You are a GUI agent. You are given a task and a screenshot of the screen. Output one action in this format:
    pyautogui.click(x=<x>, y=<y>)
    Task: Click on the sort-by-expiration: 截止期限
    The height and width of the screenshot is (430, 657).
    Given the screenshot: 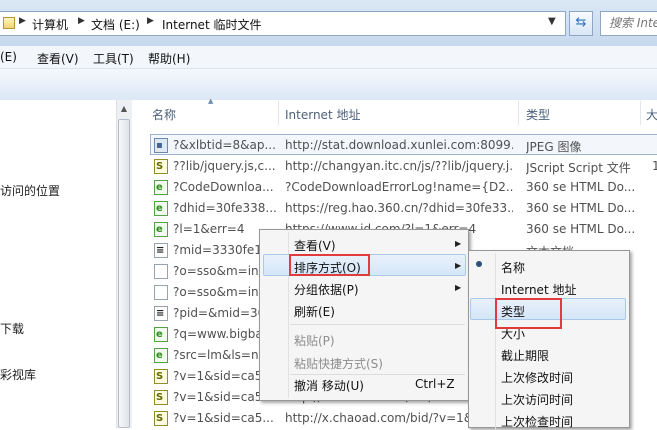 What is the action you would take?
    pyautogui.click(x=525, y=355)
    